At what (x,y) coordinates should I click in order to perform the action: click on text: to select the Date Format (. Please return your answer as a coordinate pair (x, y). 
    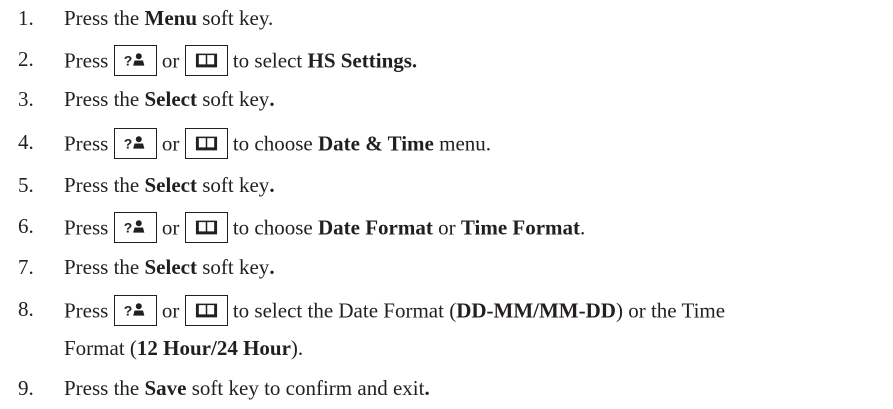
    Looking at the image, I should click on (342, 310).